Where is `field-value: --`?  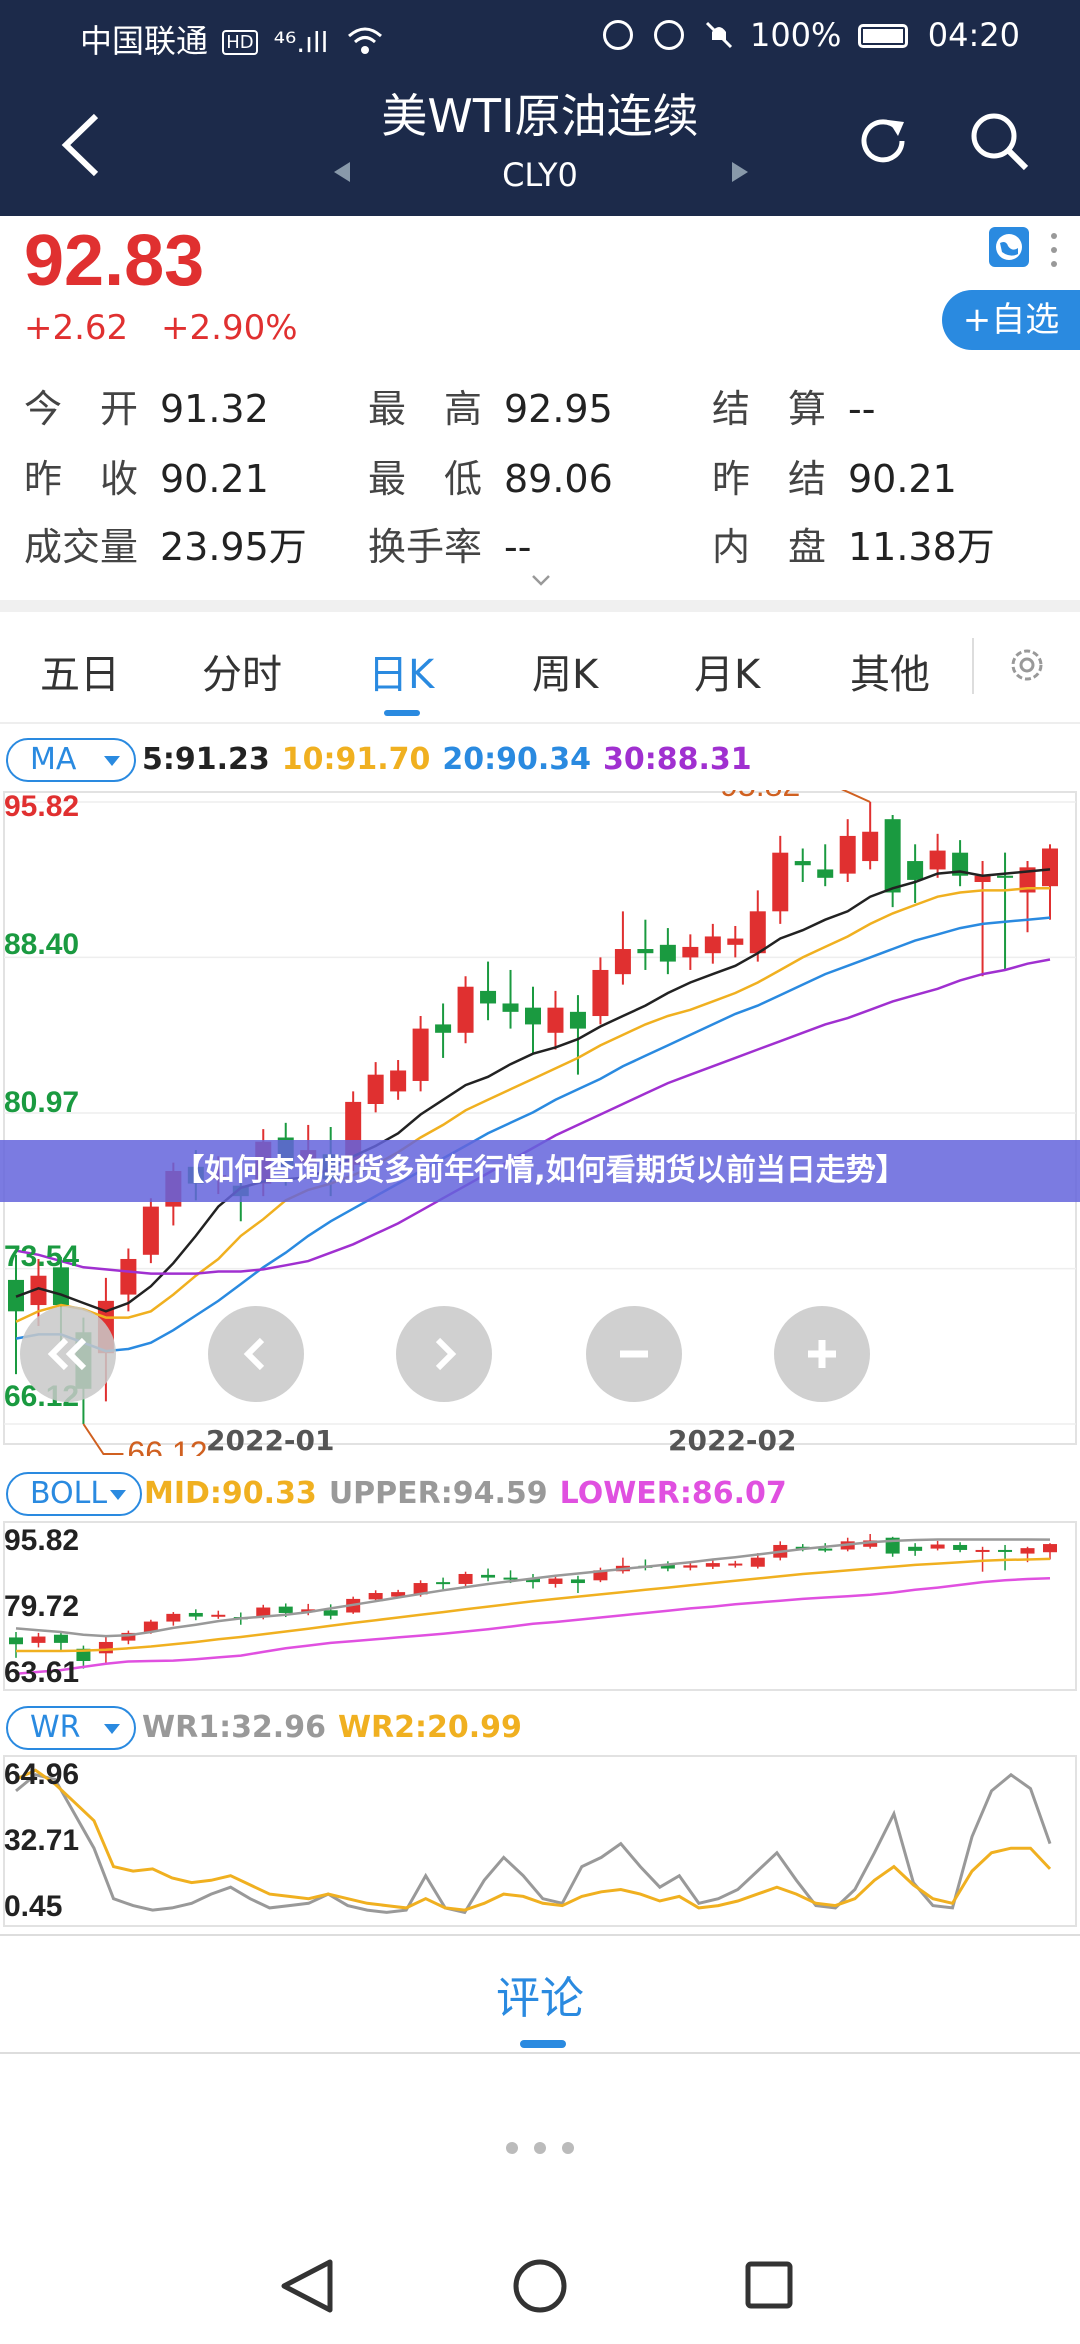 field-value: -- is located at coordinates (862, 409).